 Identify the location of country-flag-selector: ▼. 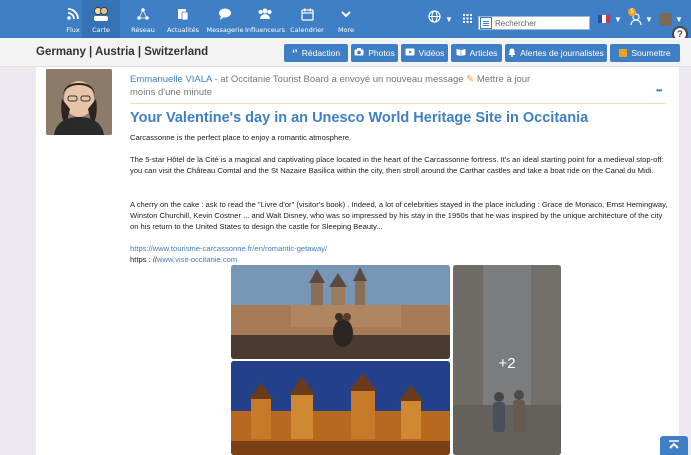
(610, 19).